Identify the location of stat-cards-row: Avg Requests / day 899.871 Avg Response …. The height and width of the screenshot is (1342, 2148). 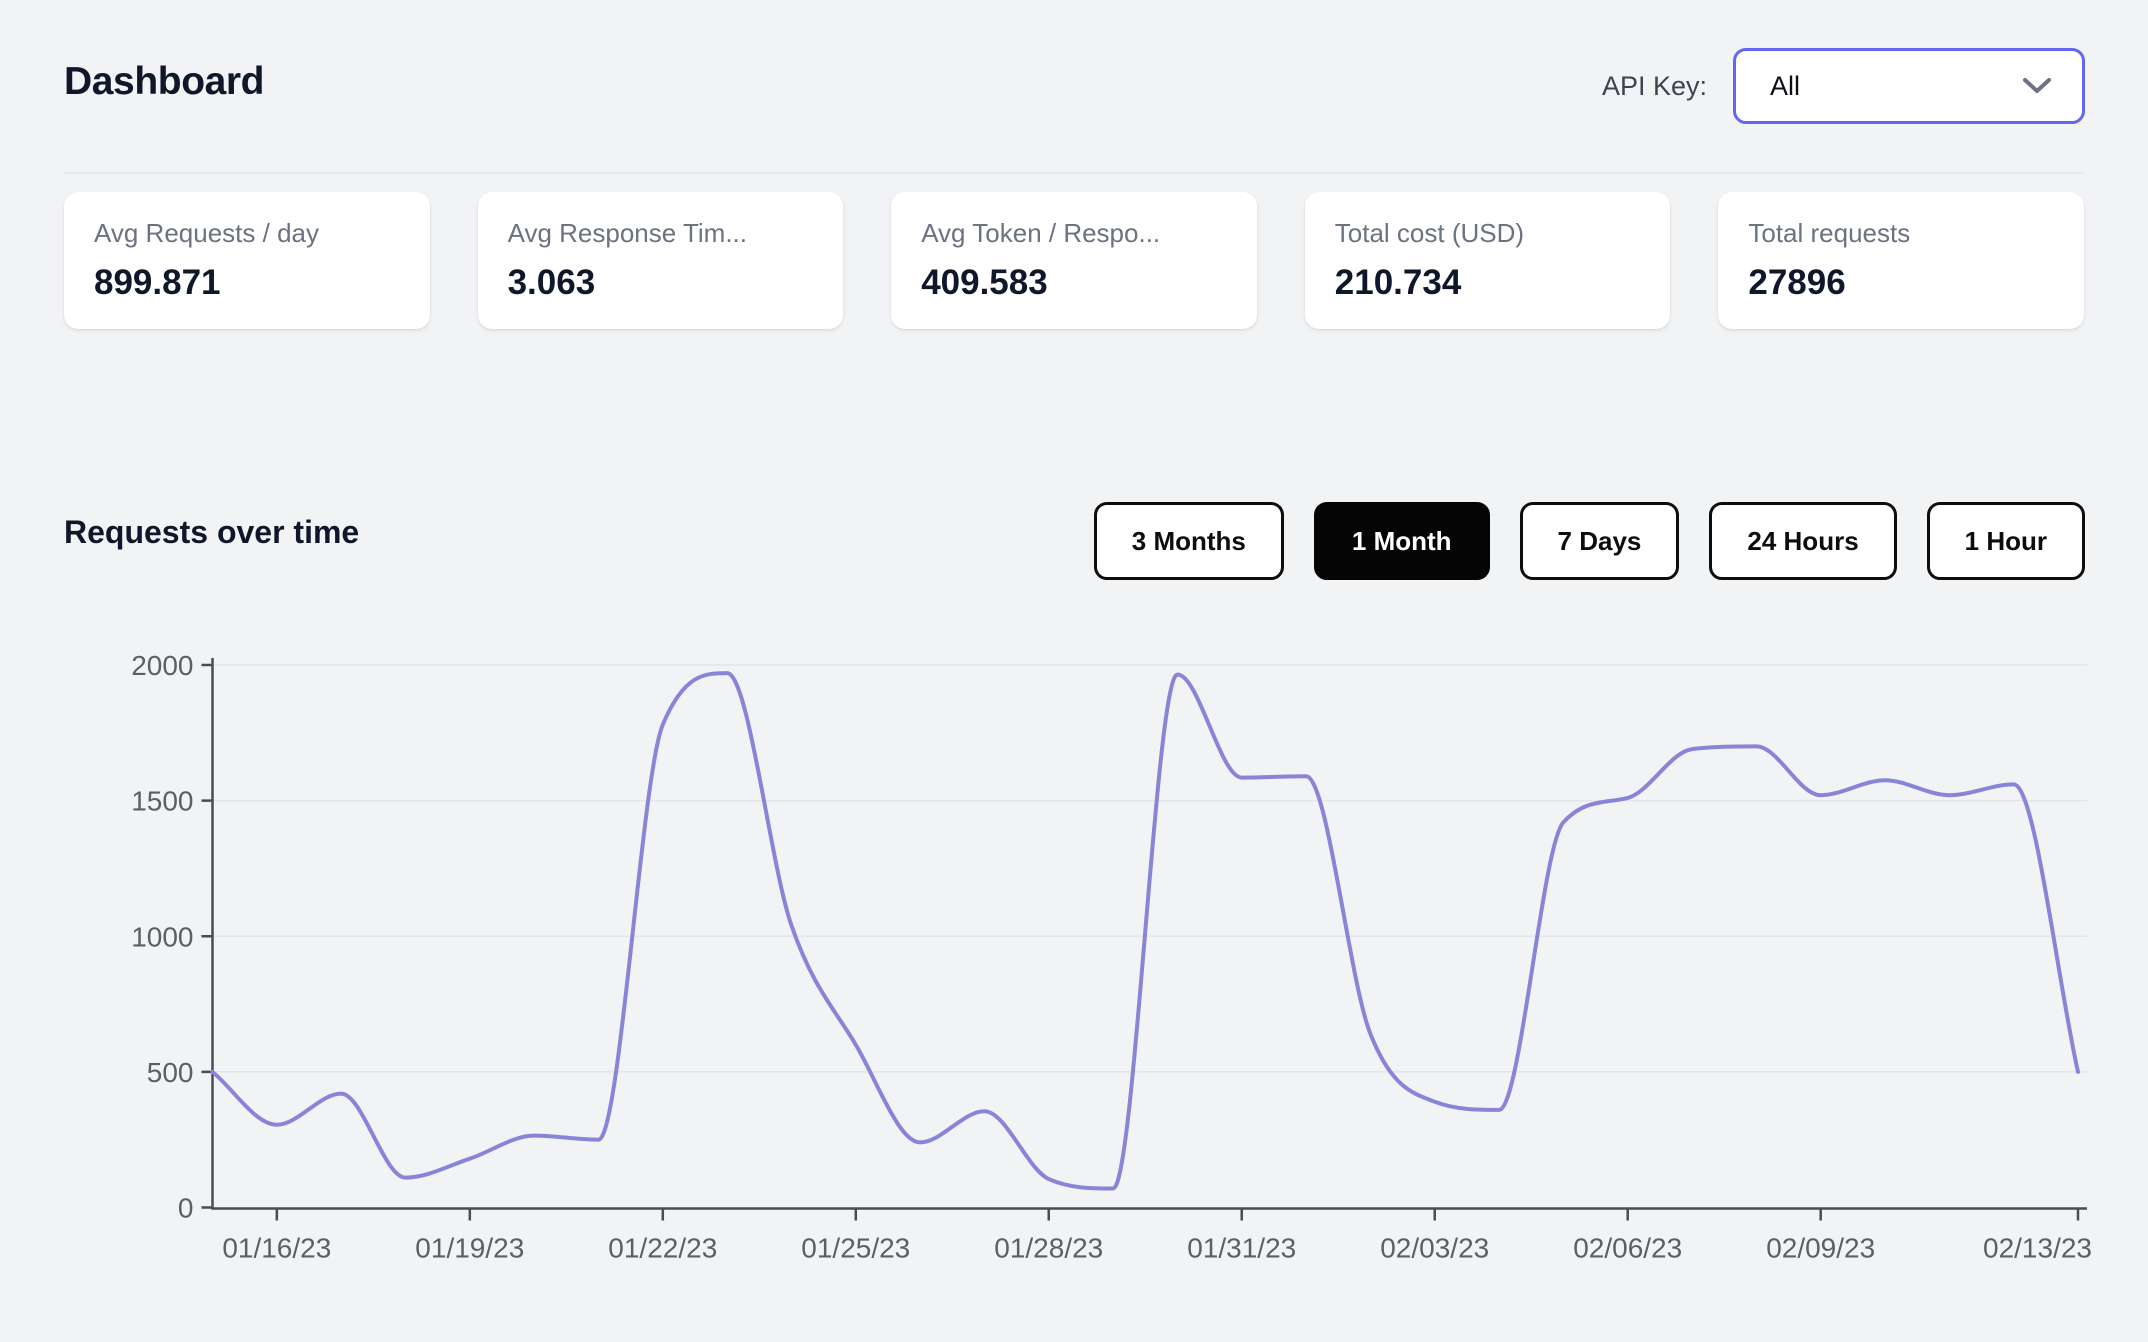
(1074, 260).